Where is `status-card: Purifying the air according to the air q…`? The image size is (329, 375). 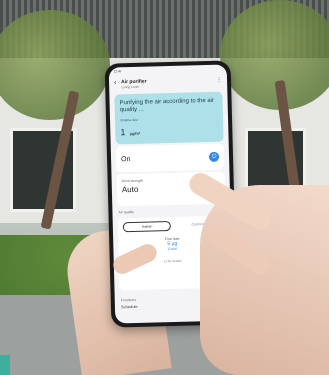
status-card: Purifying the air according to the air q… is located at coordinates (169, 118).